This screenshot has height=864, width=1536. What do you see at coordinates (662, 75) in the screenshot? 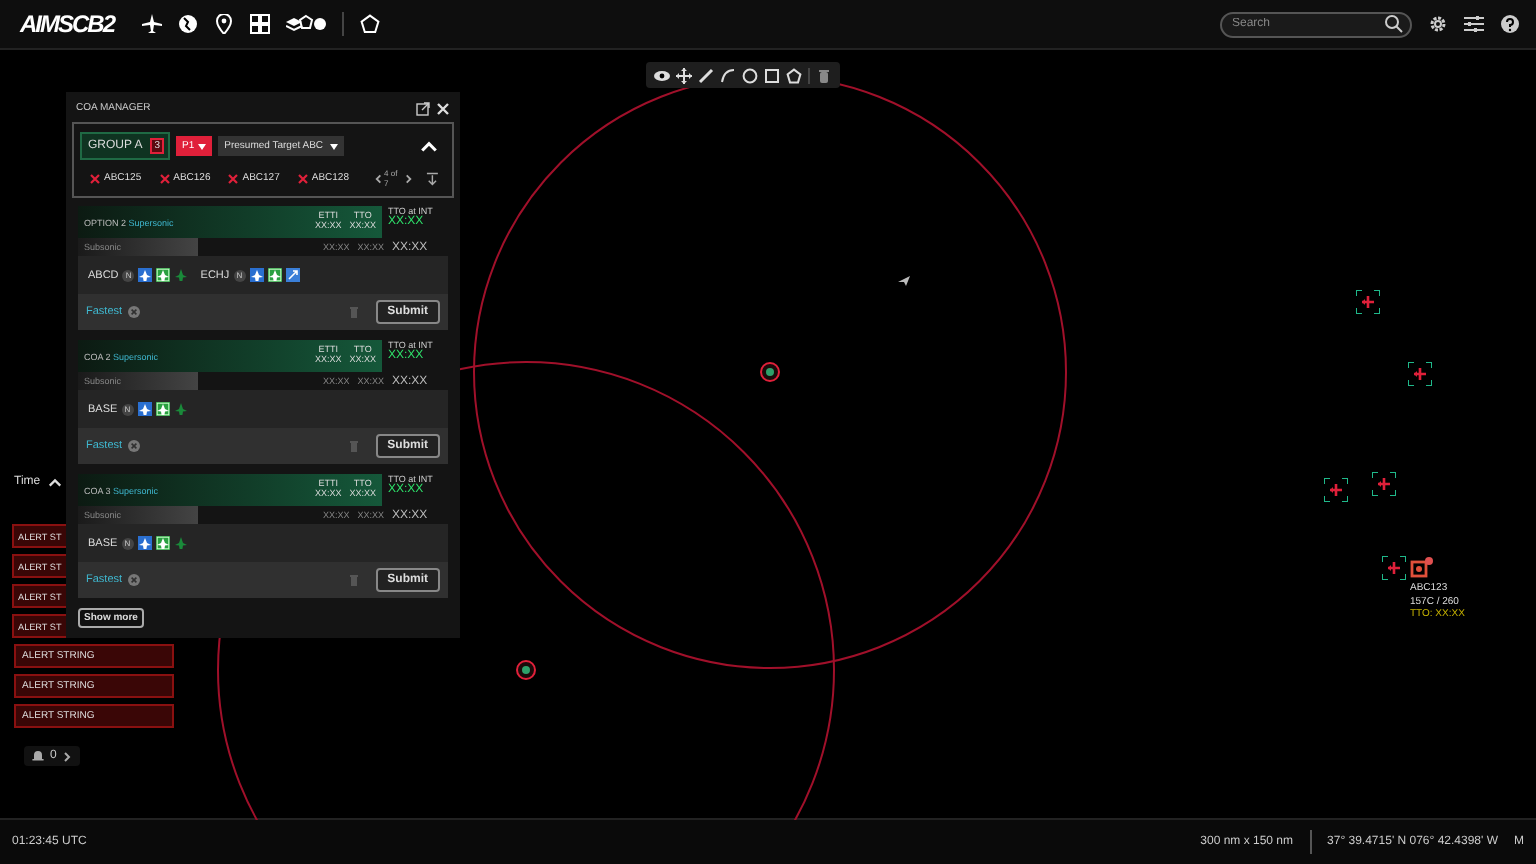
I see `eye-icon` at bounding box center [662, 75].